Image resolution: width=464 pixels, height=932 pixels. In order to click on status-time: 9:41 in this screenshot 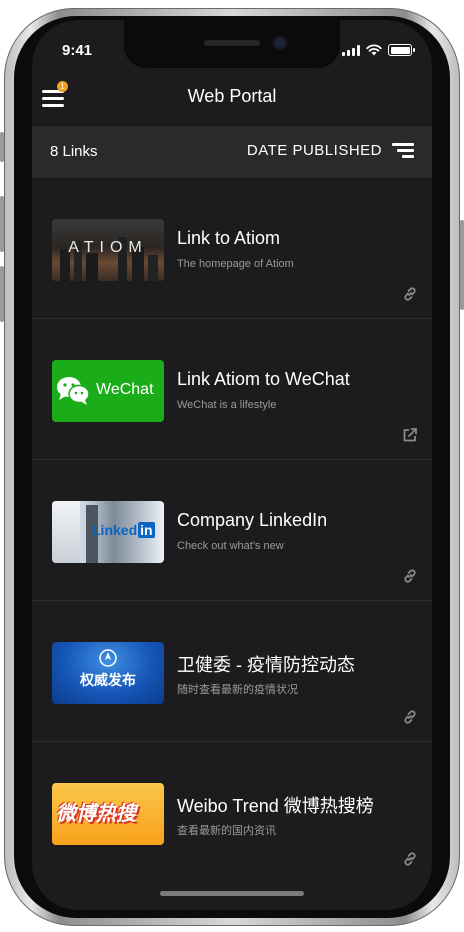, I will do `click(77, 50)`.